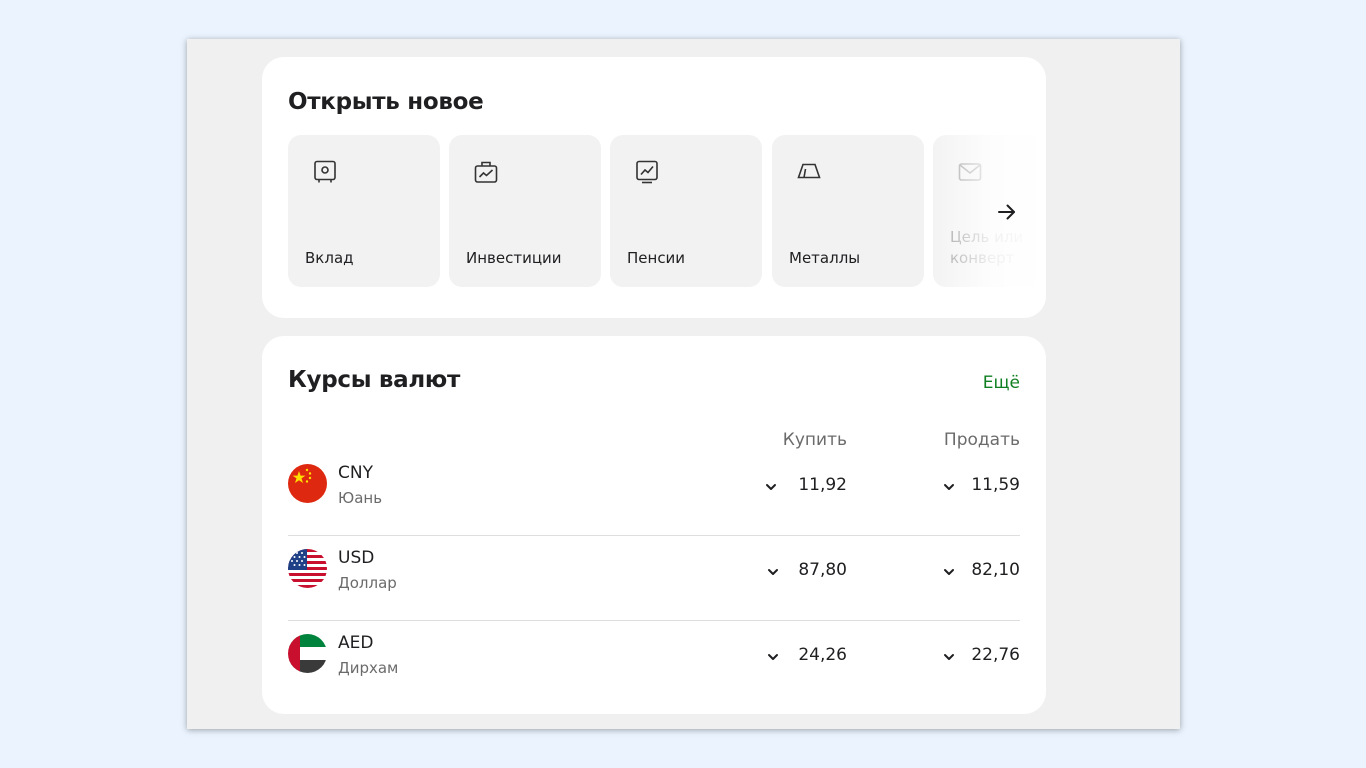 The width and height of the screenshot is (1366, 768). What do you see at coordinates (970, 172) in the screenshot?
I see `envelope-icon` at bounding box center [970, 172].